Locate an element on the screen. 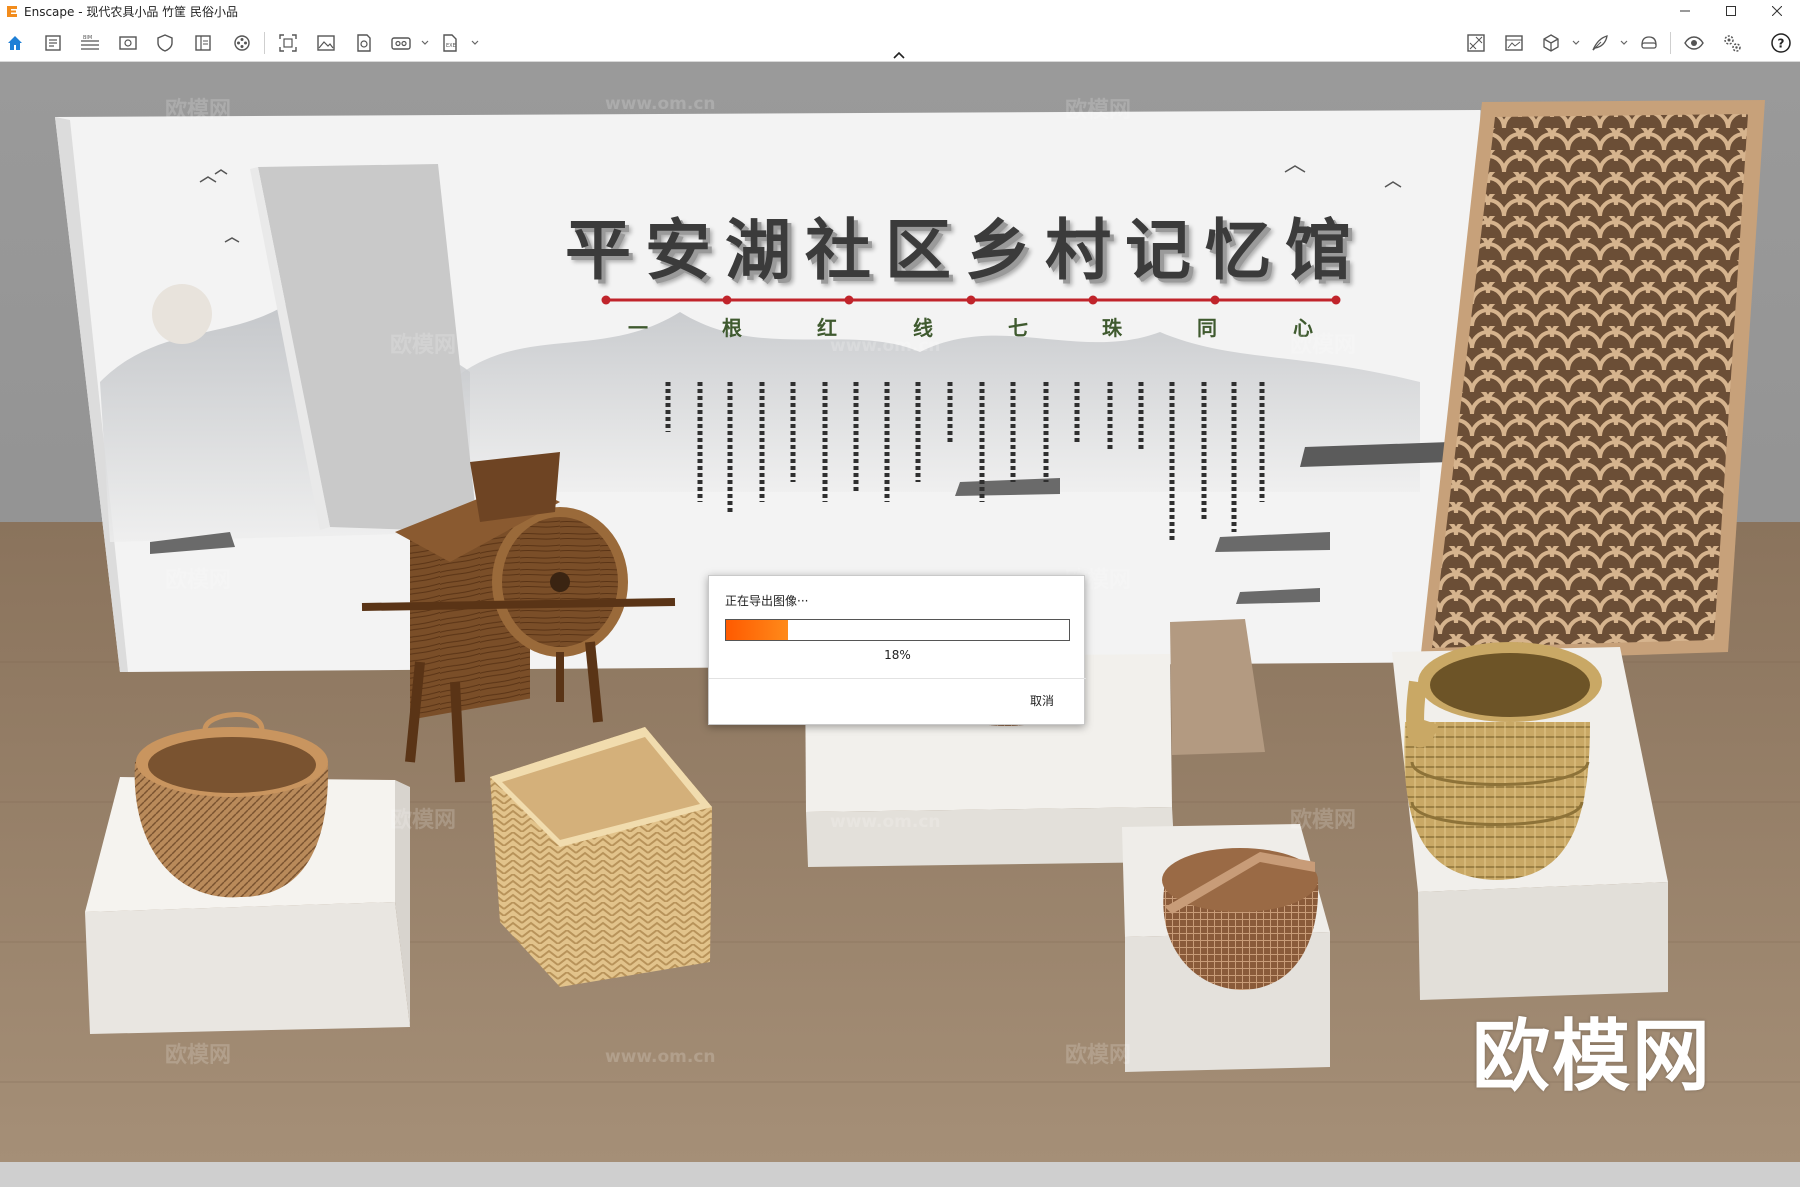 The image size is (1800, 1187). image-export-button is located at coordinates (326, 43).